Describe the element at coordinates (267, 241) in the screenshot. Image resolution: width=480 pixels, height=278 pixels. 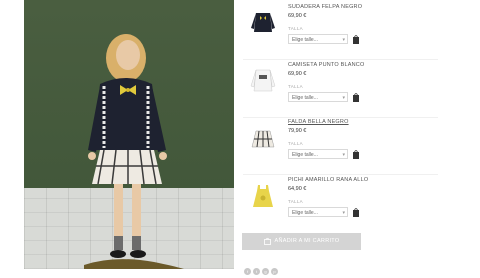
I see `bag-icon` at that location.